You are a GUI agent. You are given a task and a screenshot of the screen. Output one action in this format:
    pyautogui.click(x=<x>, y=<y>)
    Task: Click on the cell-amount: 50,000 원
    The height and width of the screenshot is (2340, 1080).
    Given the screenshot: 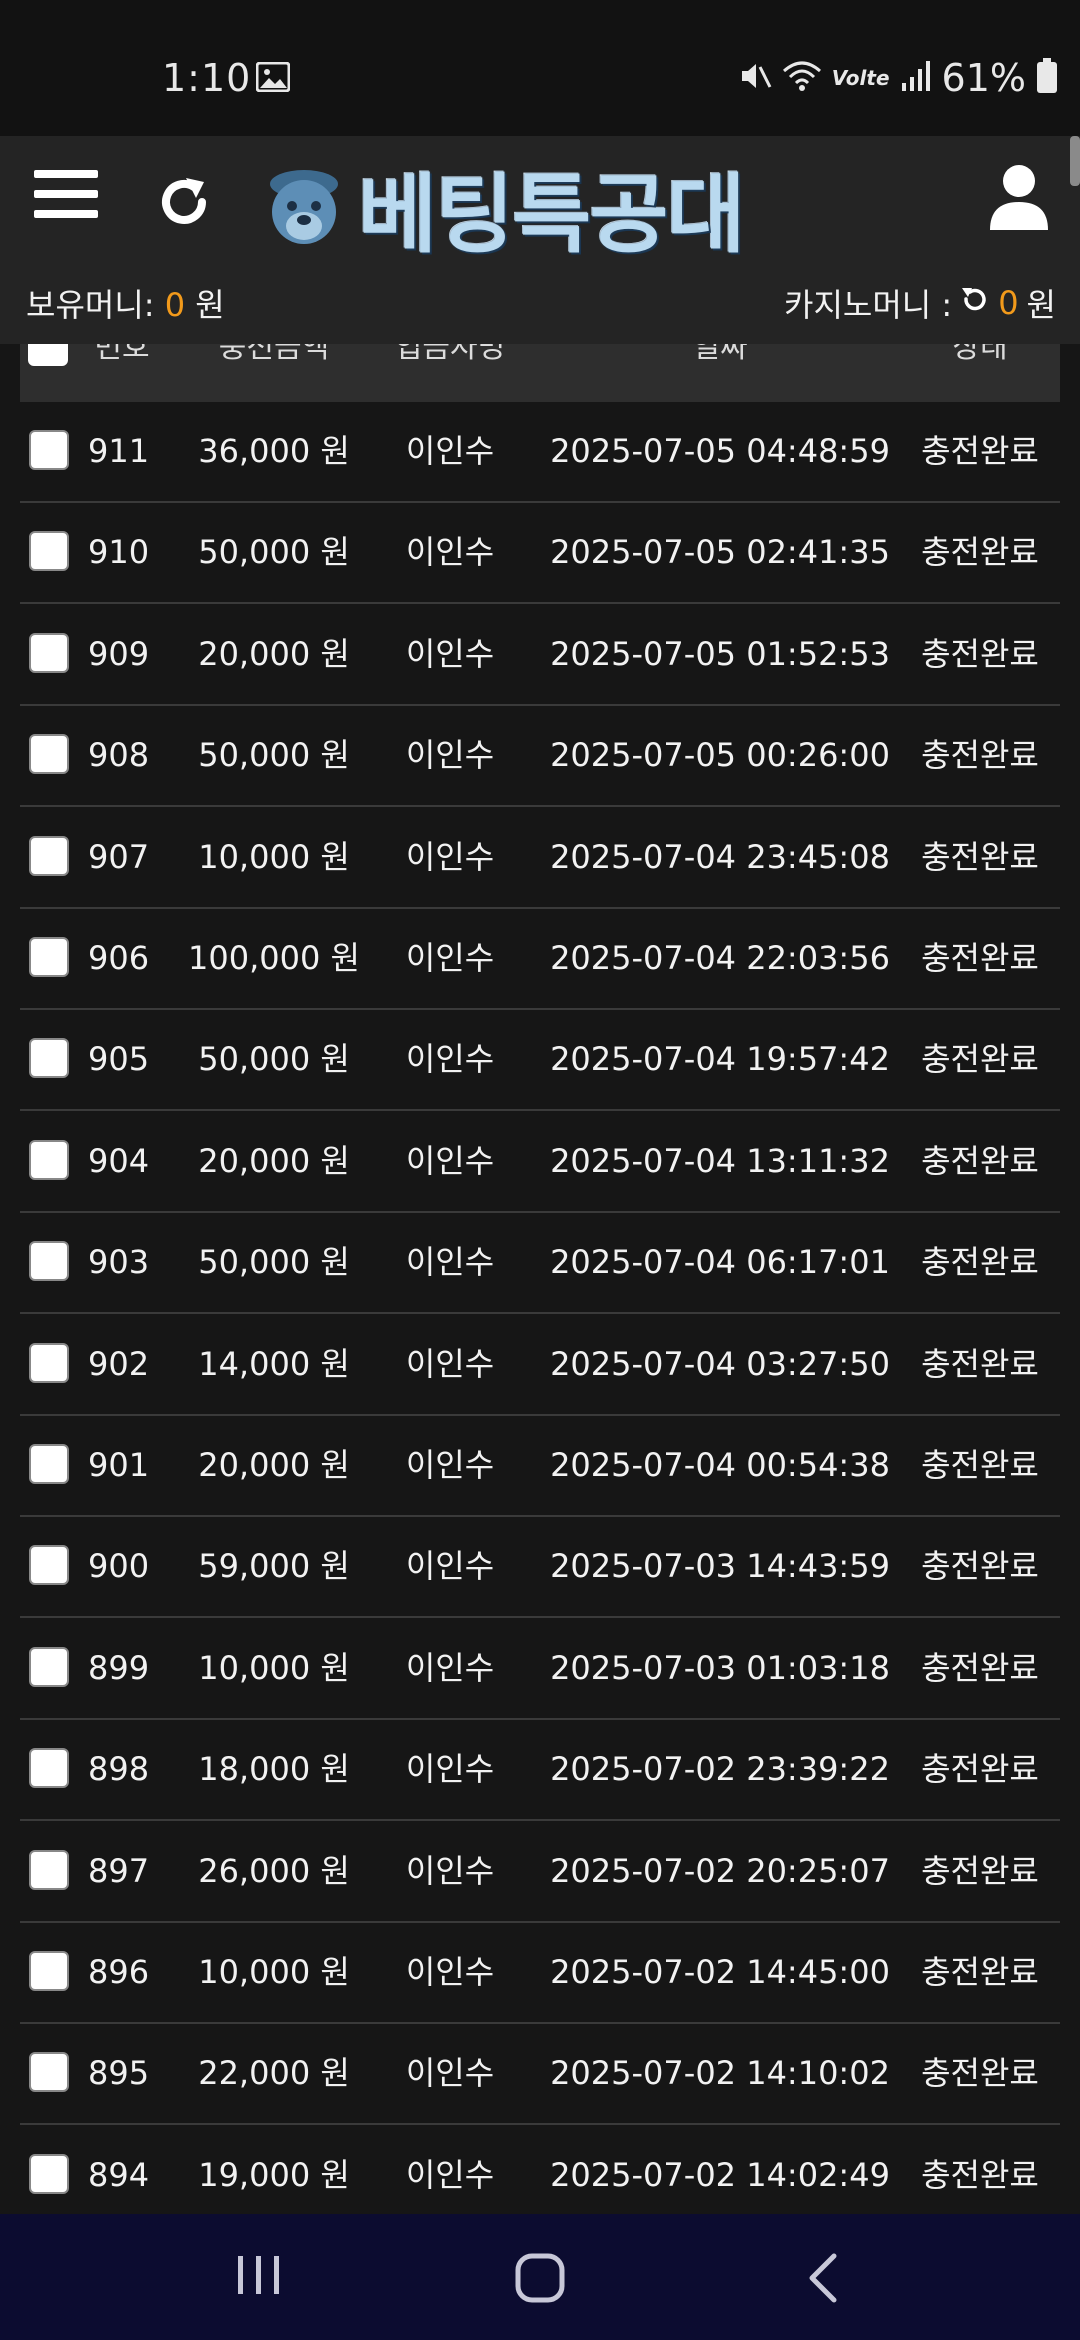 What is the action you would take?
    pyautogui.click(x=274, y=1059)
    